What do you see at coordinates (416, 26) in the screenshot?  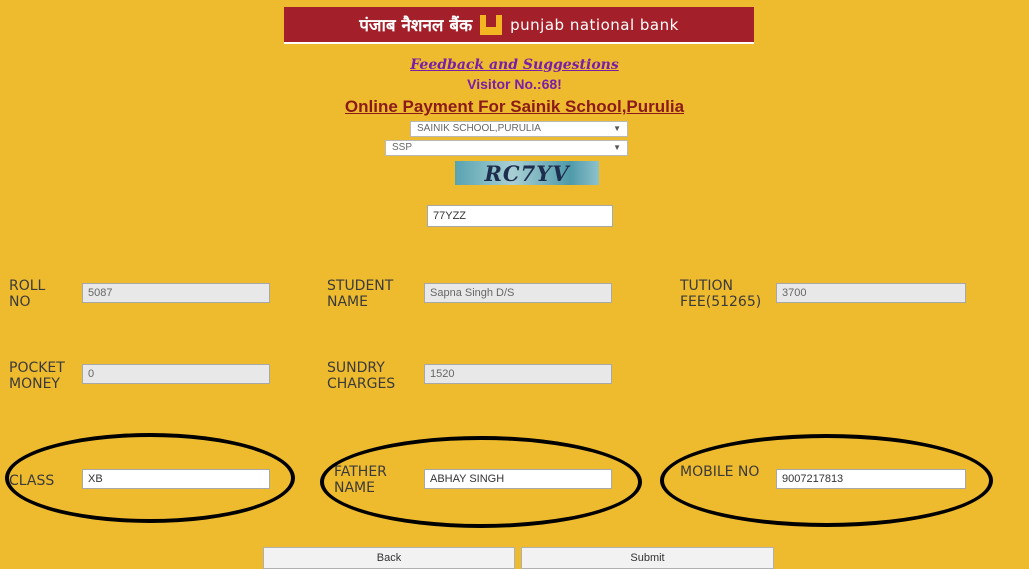 I see `bank-name-hindi: पंजाब नैशनल बैंक` at bounding box center [416, 26].